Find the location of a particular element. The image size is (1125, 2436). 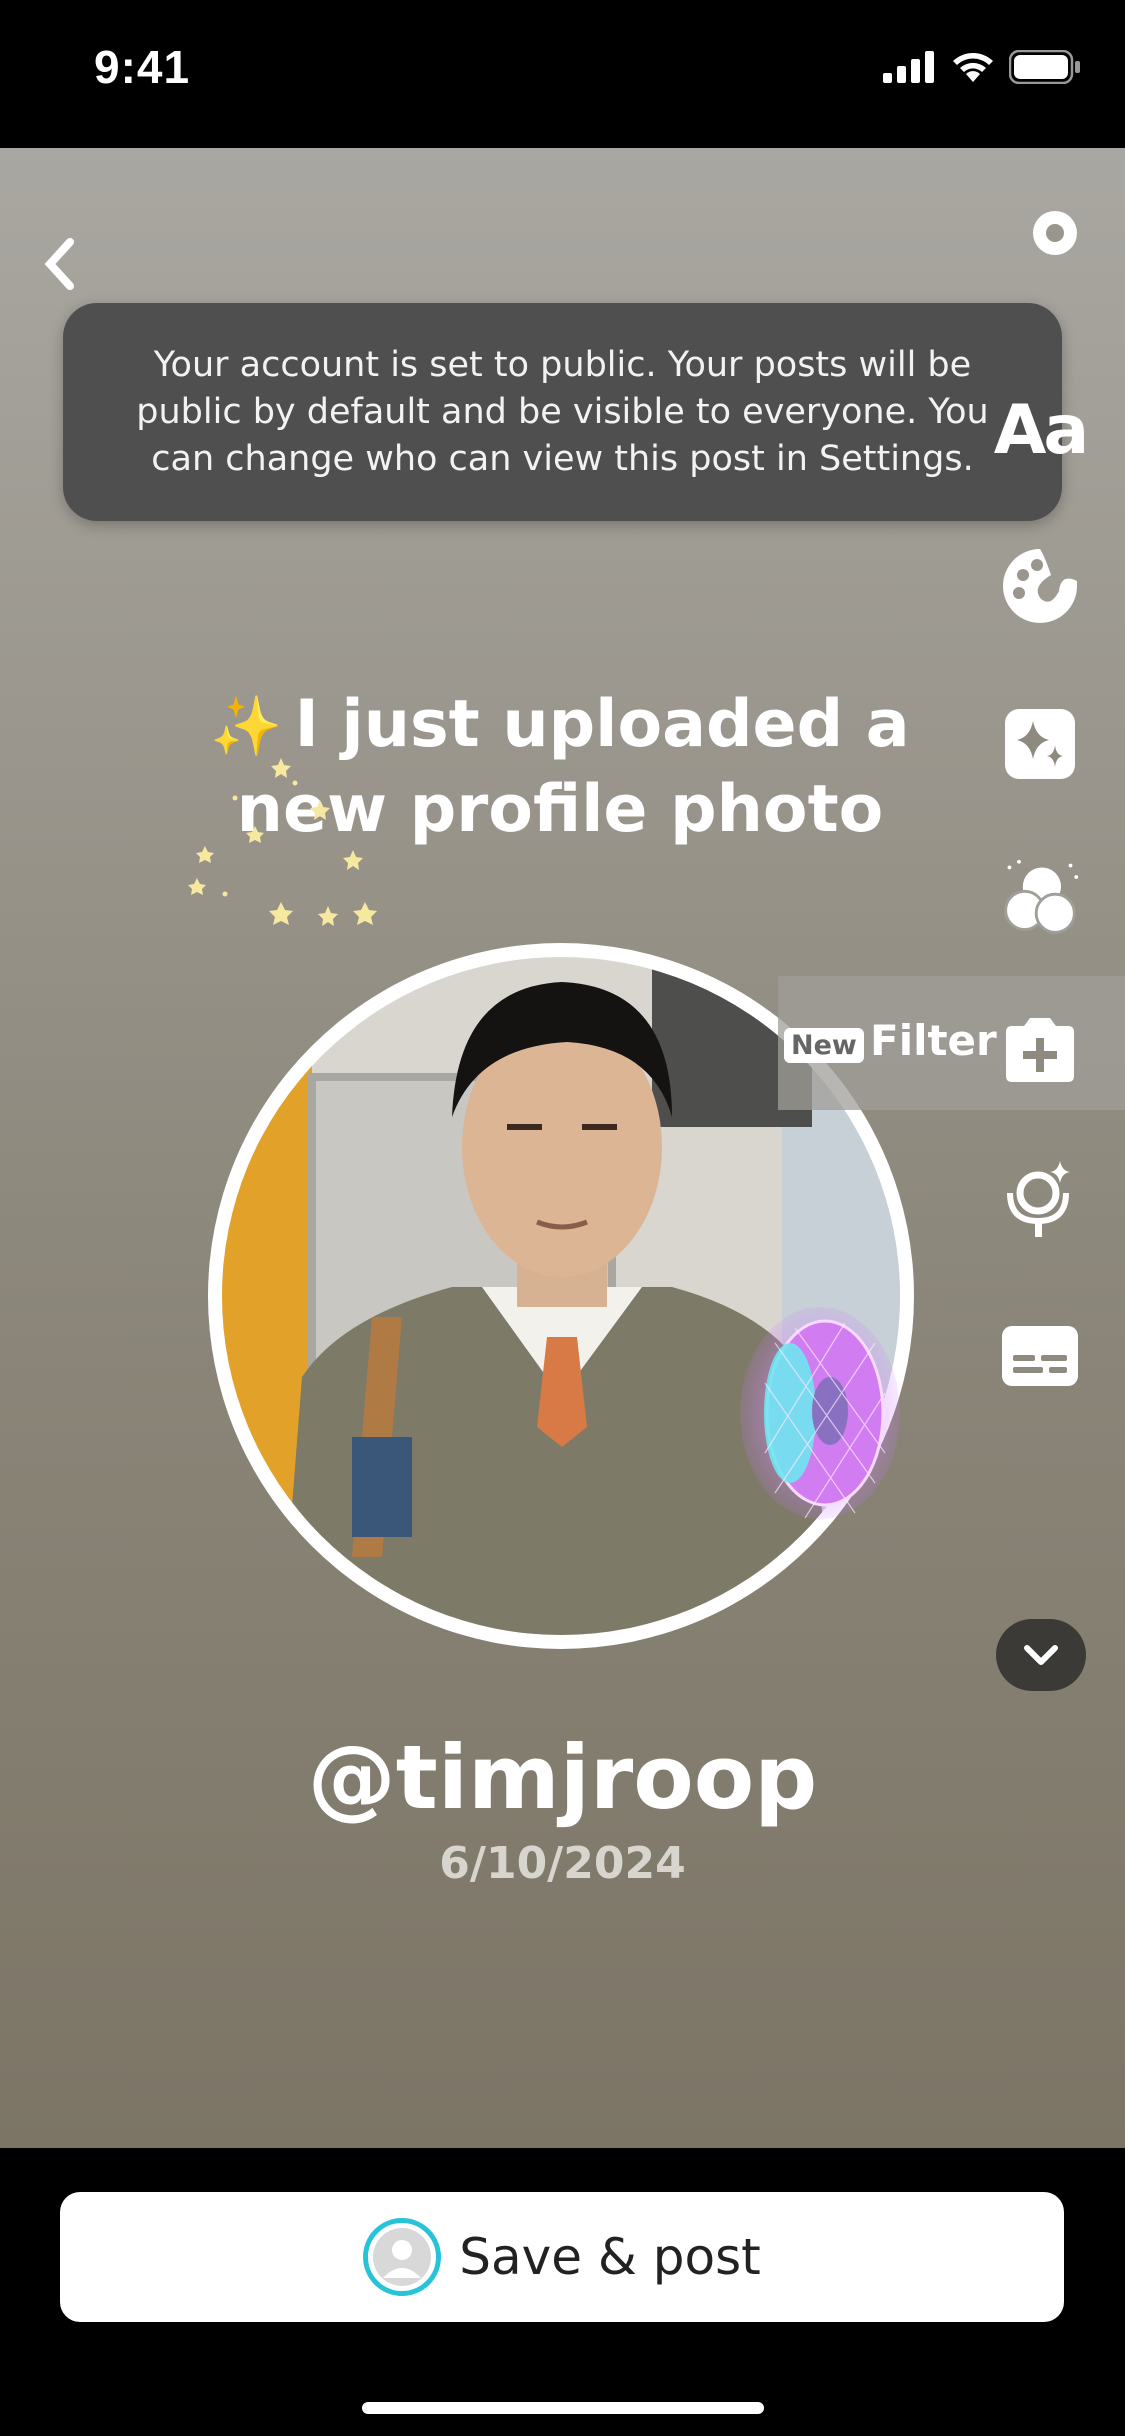

effects-tool-button is located at coordinates (1040, 744).